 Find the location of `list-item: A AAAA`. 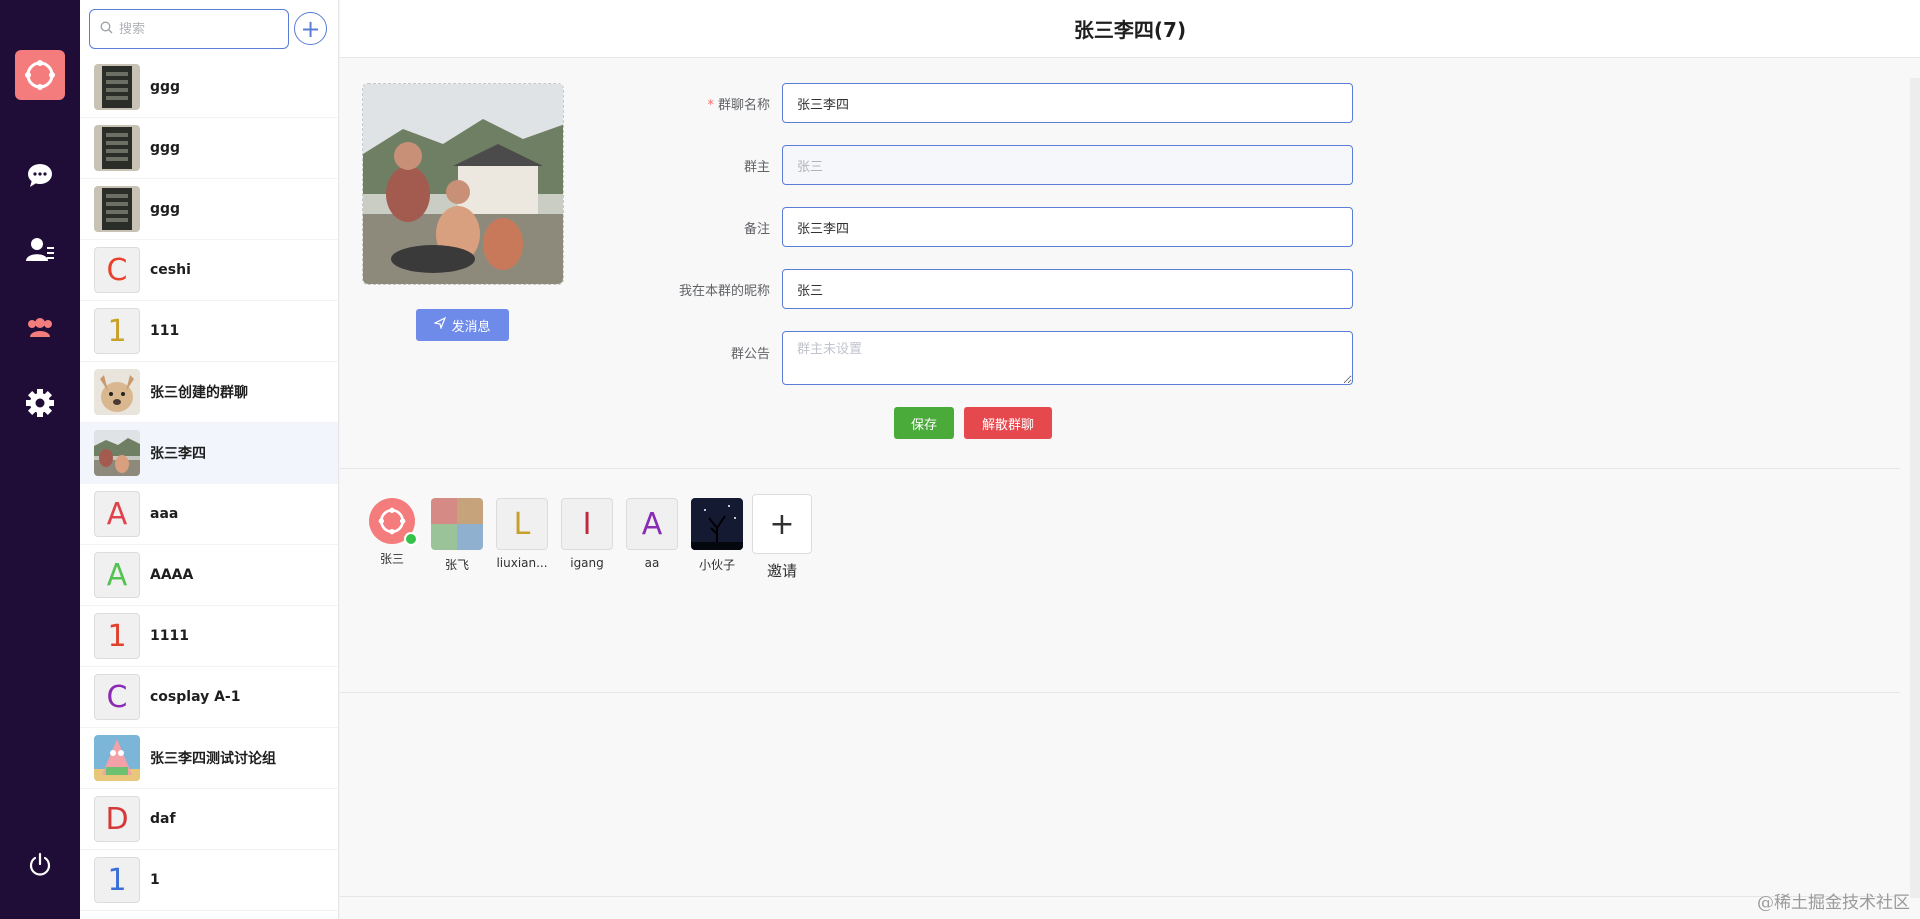

list-item: A AAAA is located at coordinates (209, 575).